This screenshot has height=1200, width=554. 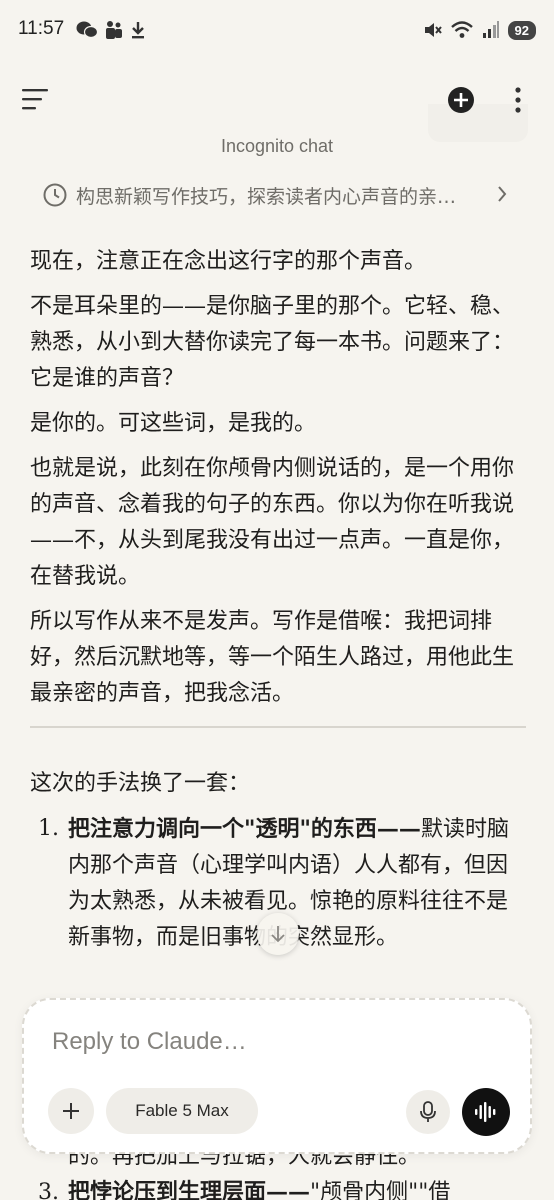 What do you see at coordinates (87, 30) in the screenshot?
I see `wechat-icon` at bounding box center [87, 30].